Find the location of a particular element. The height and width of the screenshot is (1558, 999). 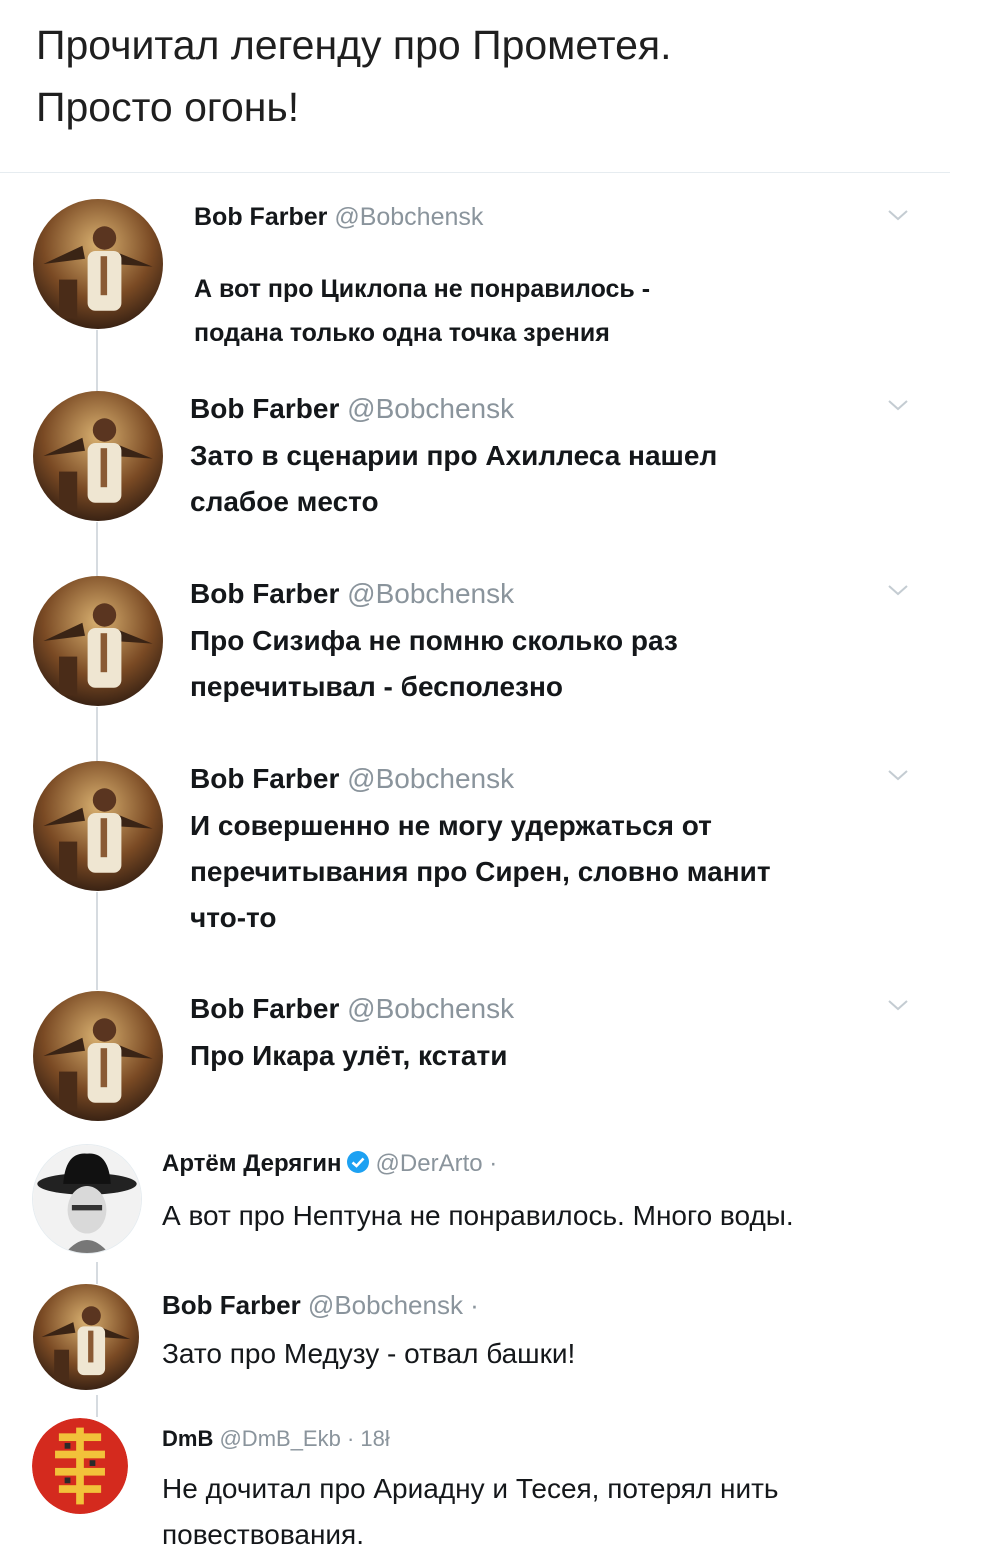

reply-text-line: Зато про Медузу - отвал башки! is located at coordinates (369, 1353).